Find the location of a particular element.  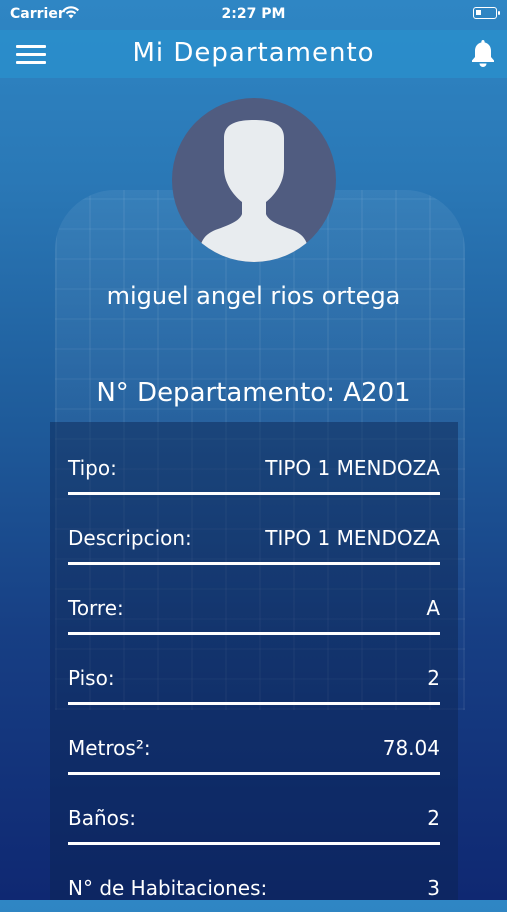

status-bar: Carrier 2:27 PM is located at coordinates (253, 15).